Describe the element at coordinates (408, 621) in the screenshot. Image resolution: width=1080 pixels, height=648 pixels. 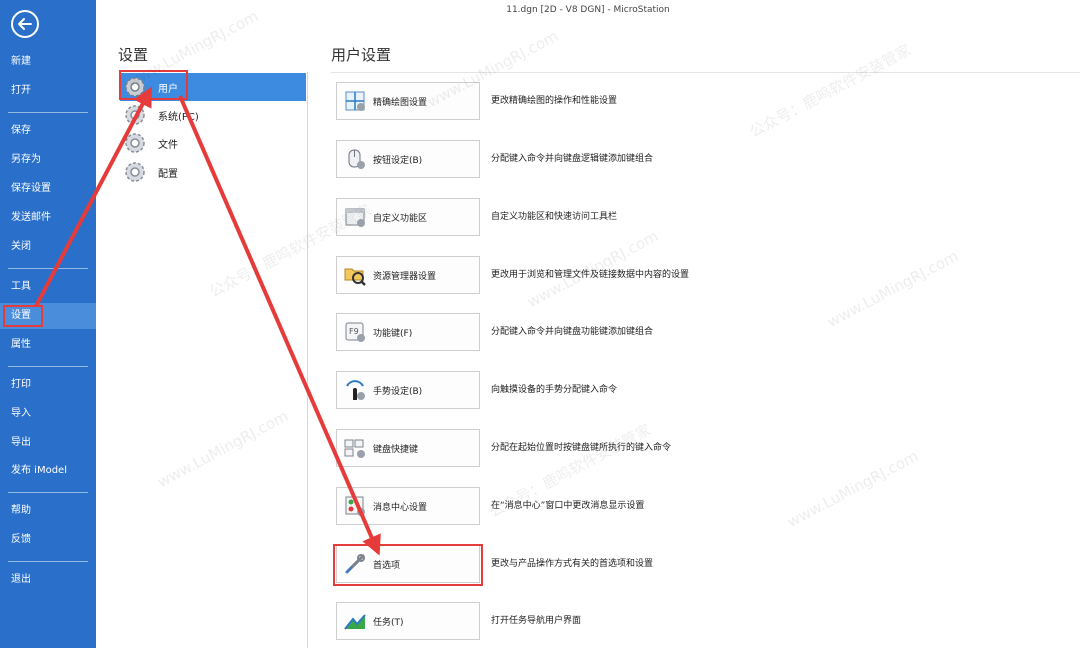
I see `tasks-button: 任务(T)` at that location.